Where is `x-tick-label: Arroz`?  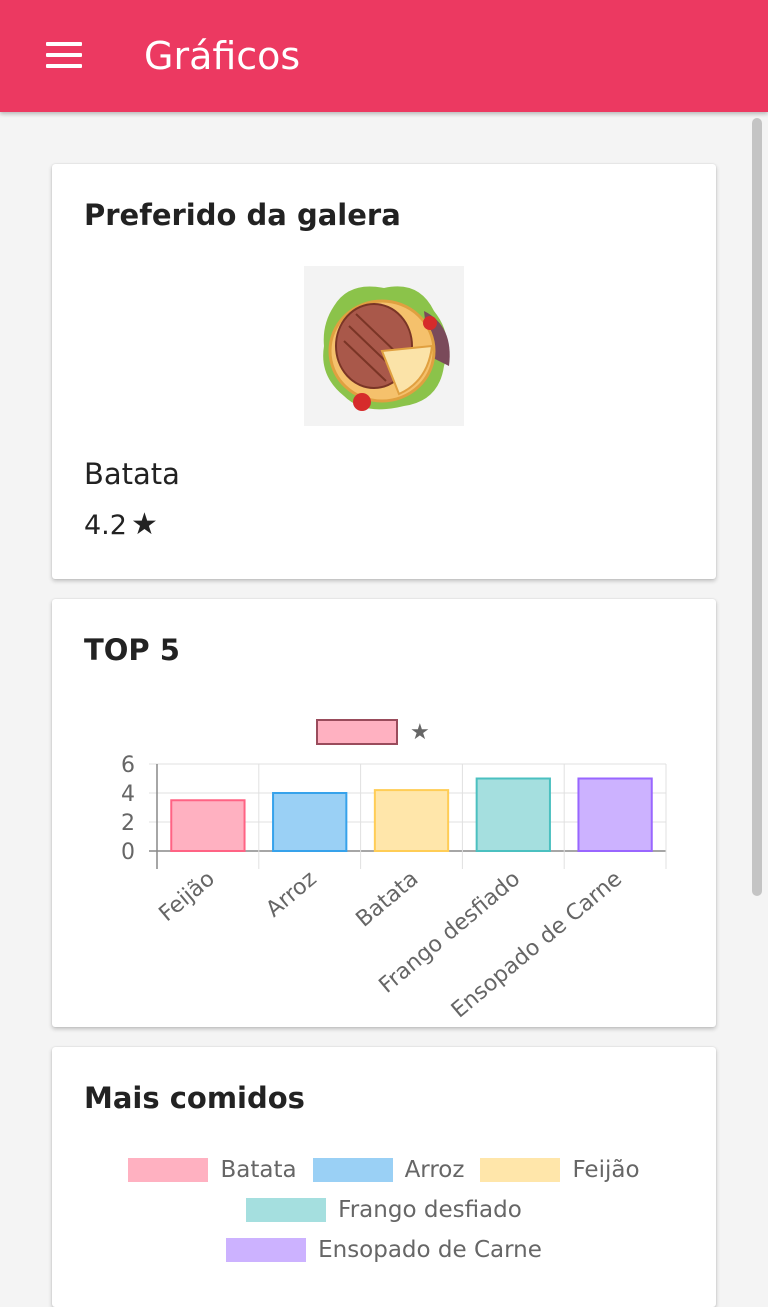 x-tick-label: Arroz is located at coordinates (292, 894).